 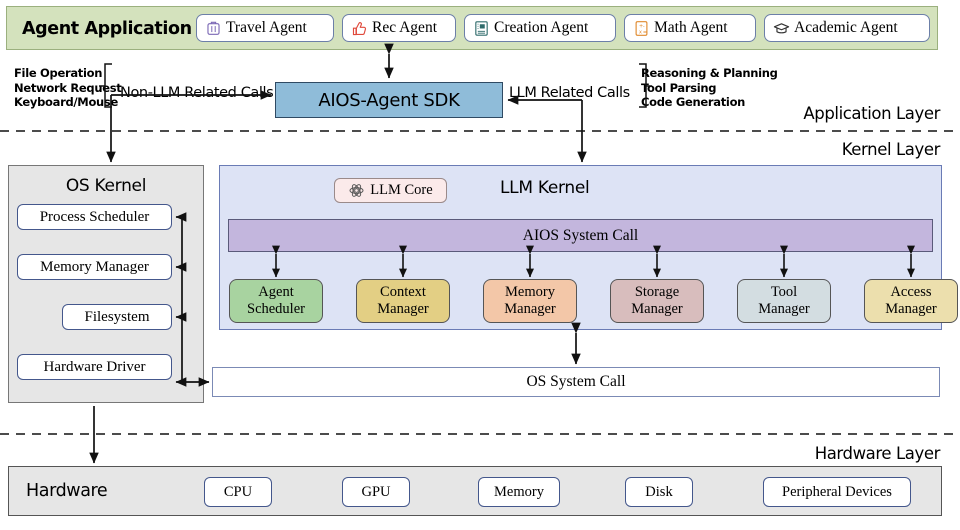 I want to click on manager-context-manager: Context Manager, so click(x=403, y=301).